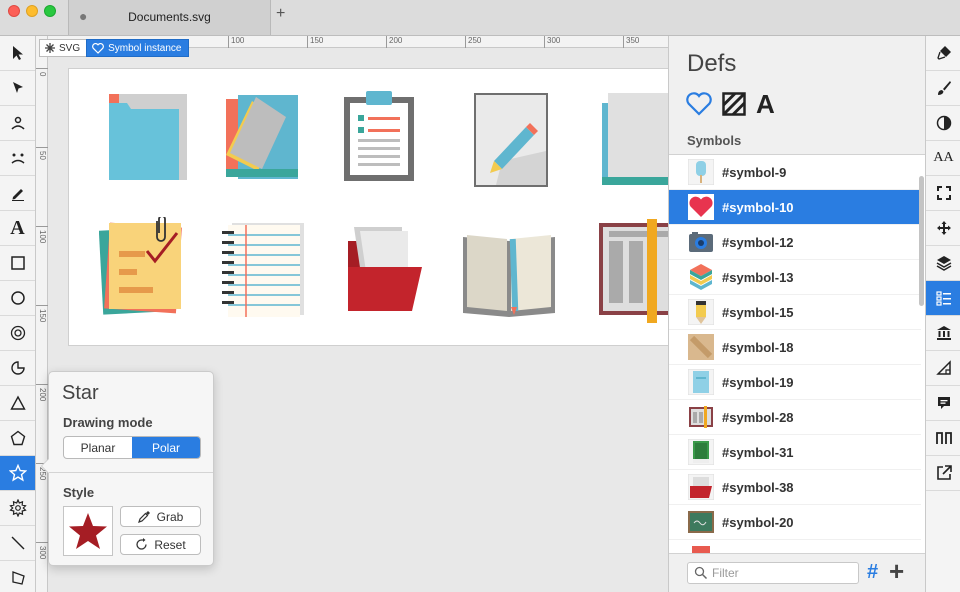  Describe the element at coordinates (50, 11) in the screenshot. I see `maximize-window-button` at that location.